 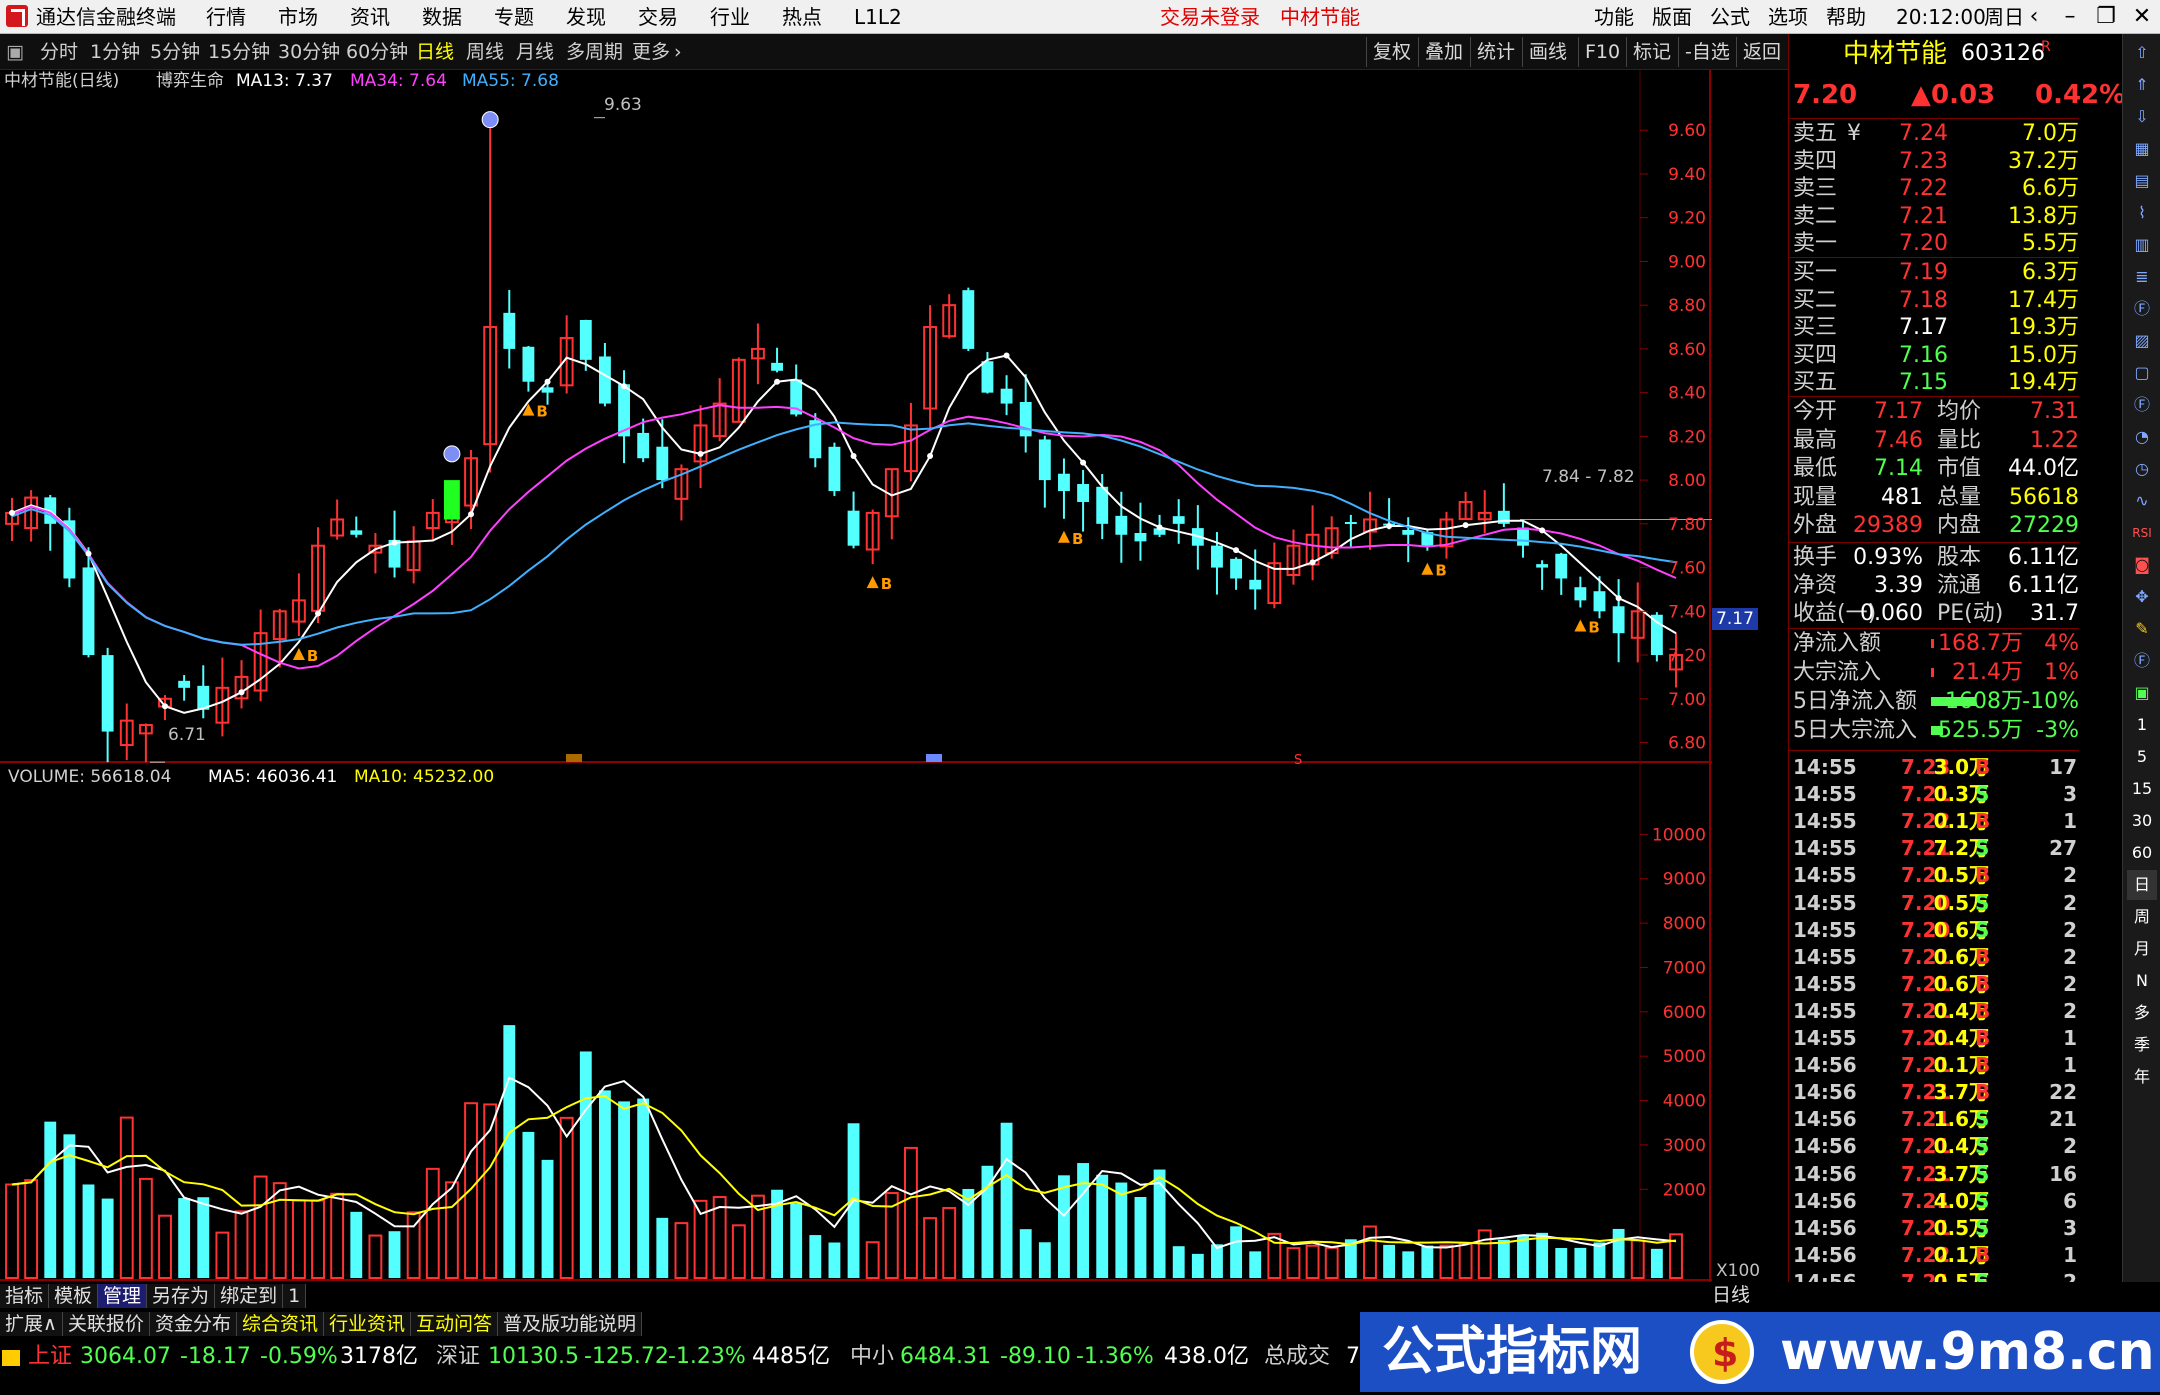 What do you see at coordinates (594, 52) in the screenshot?
I see `period-multi: 多周期` at bounding box center [594, 52].